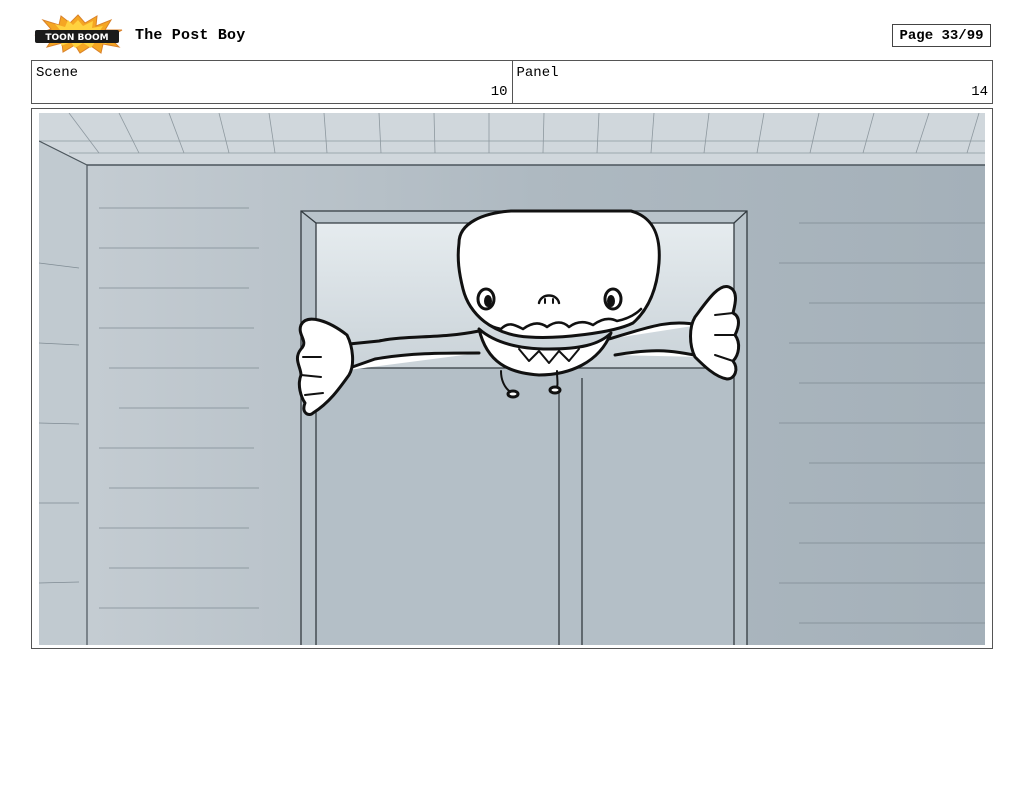  Describe the element at coordinates (537, 73) in the screenshot. I see `panel-label: Panel` at that location.